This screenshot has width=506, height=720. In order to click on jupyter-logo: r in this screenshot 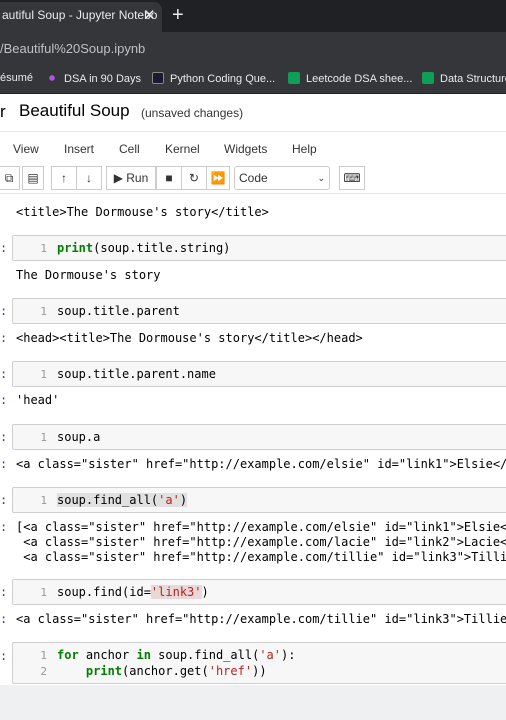, I will do `click(3, 112)`.